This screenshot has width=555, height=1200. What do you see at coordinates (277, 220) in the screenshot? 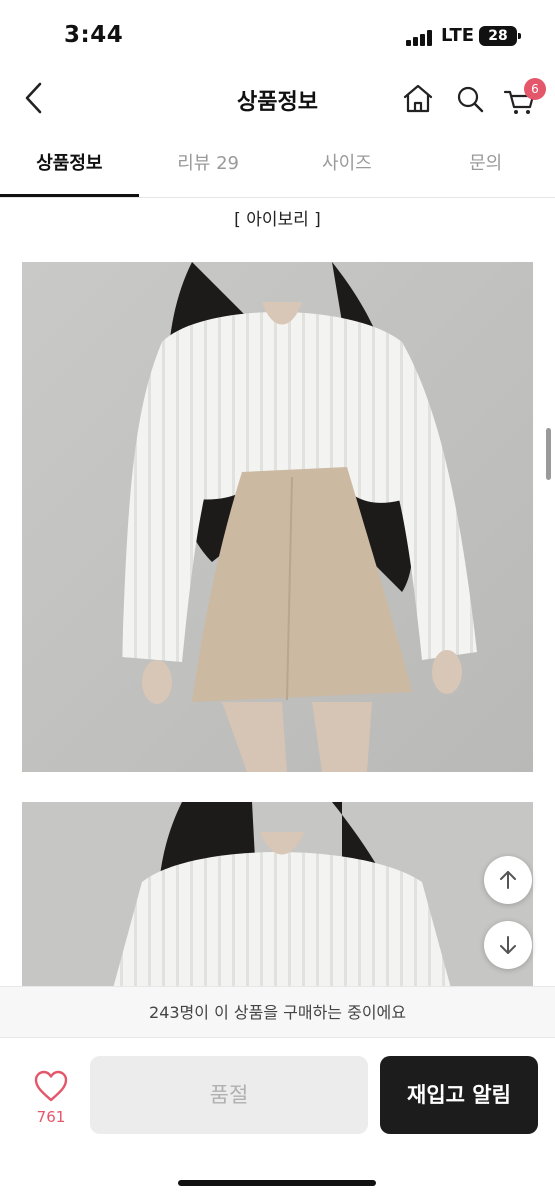
I see `color-label: [ 아이보리 ]` at bounding box center [277, 220].